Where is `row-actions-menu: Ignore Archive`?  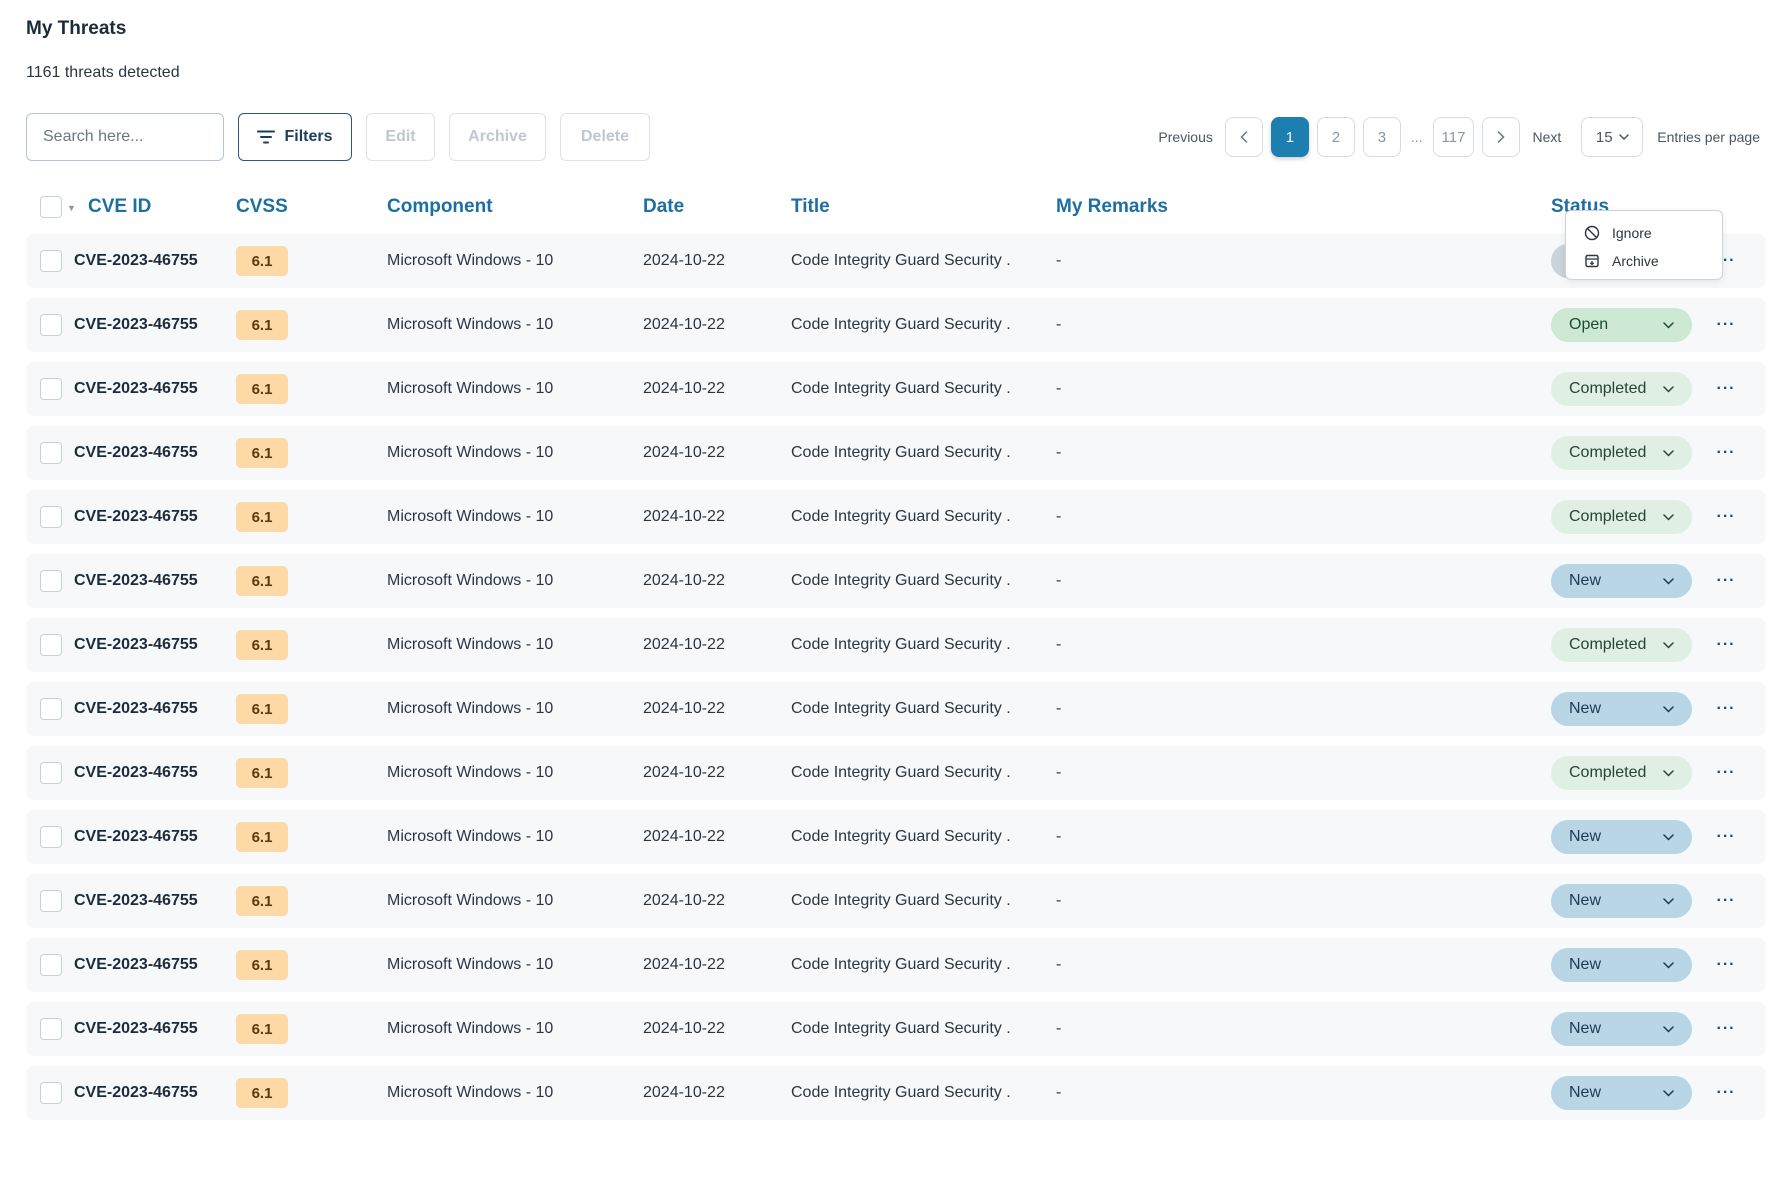
row-actions-menu: Ignore Archive is located at coordinates (1644, 245).